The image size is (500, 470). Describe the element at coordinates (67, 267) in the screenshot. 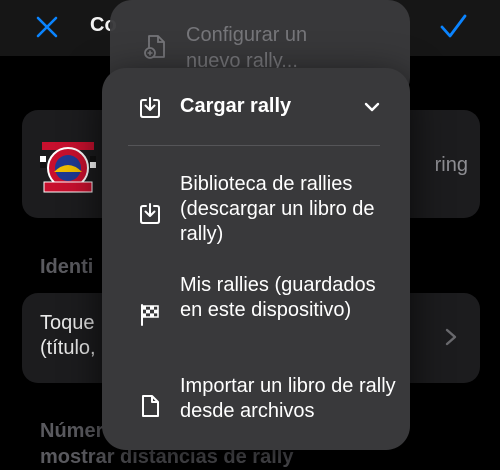

I see `identity-section-header: Identi` at that location.